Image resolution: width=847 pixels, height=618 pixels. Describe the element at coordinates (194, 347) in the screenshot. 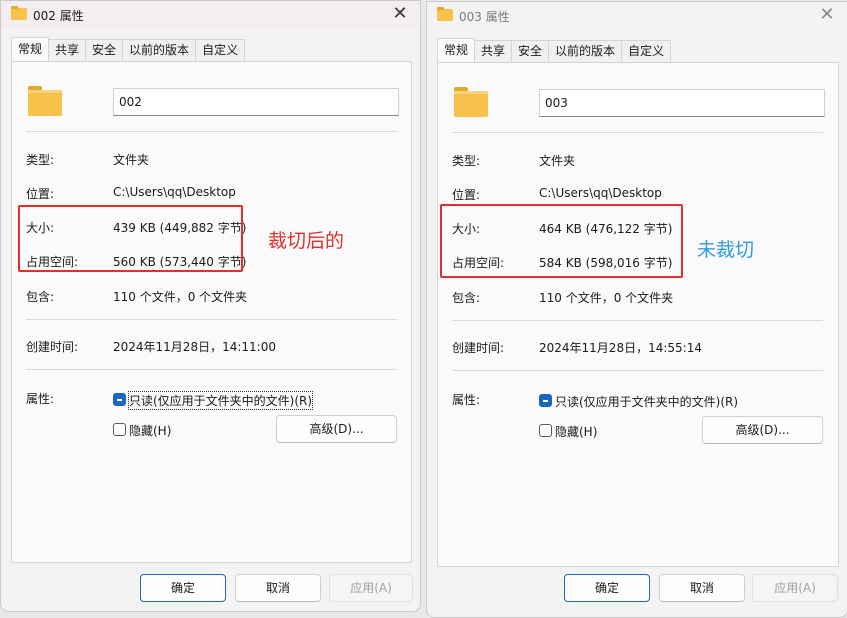

I see `created-value: 2024年11月28日，14:11:00` at that location.